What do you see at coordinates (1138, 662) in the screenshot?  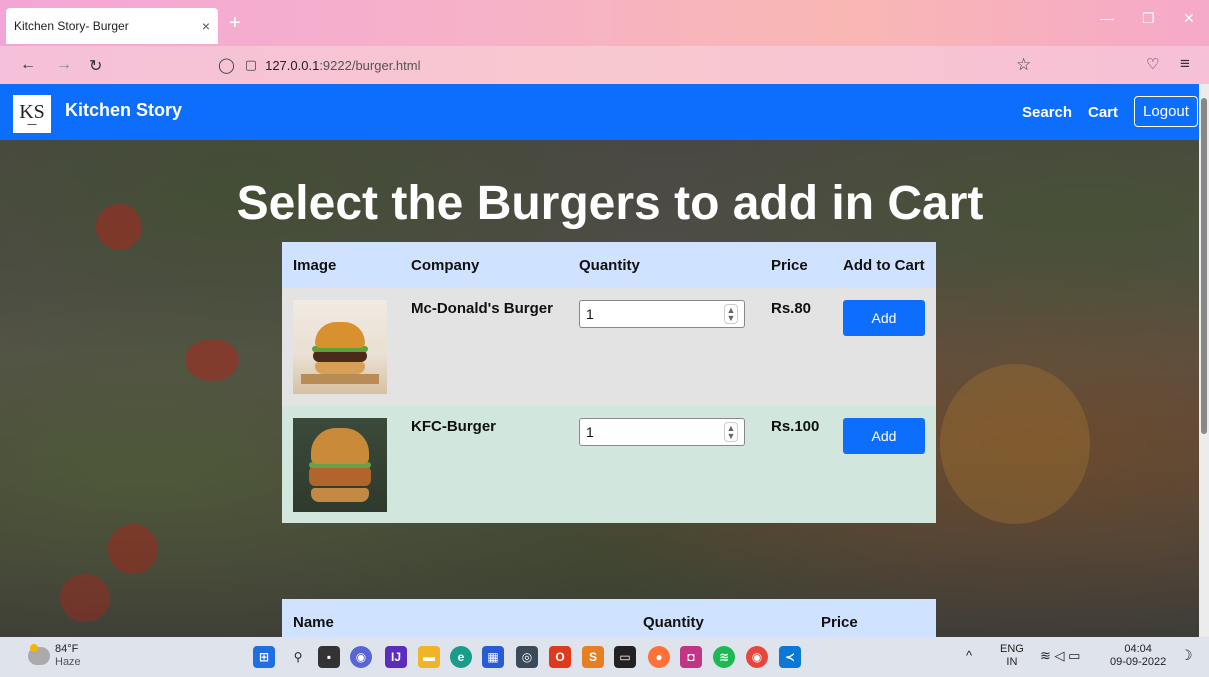 I see `clock-date: 09-09-2022` at bounding box center [1138, 662].